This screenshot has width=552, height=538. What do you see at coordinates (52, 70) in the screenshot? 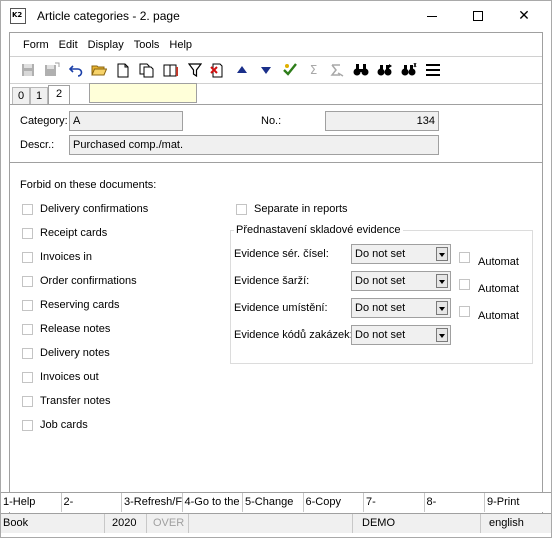
I see `save-as-icon` at bounding box center [52, 70].